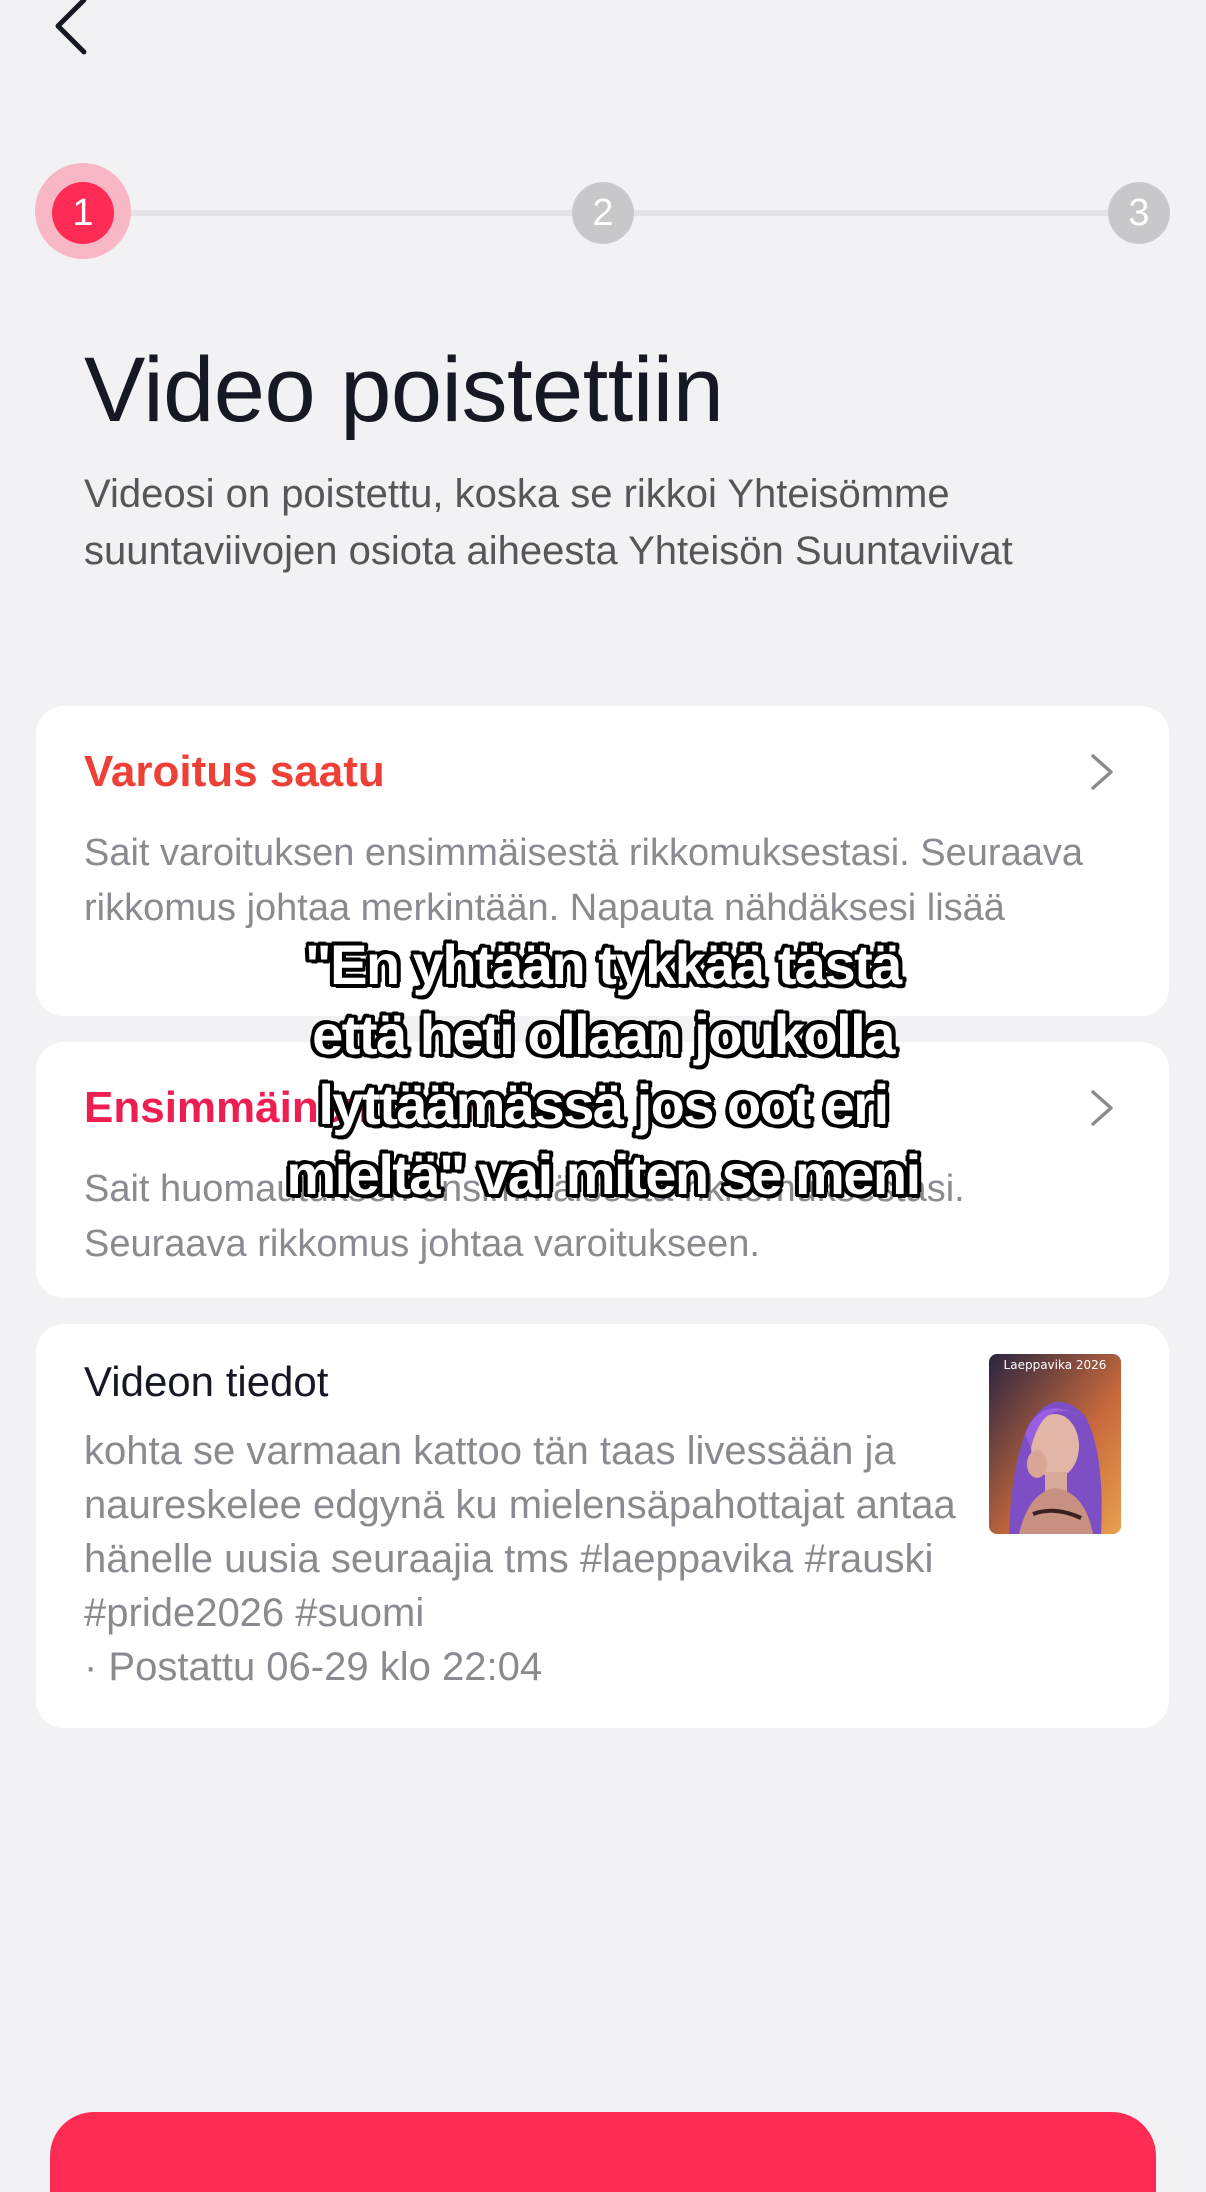  I want to click on caption-line-2: että heti ollaan joukolla, so click(603, 1034).